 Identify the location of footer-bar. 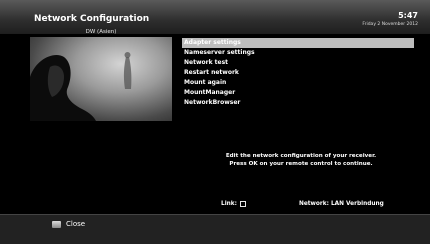
(215, 229).